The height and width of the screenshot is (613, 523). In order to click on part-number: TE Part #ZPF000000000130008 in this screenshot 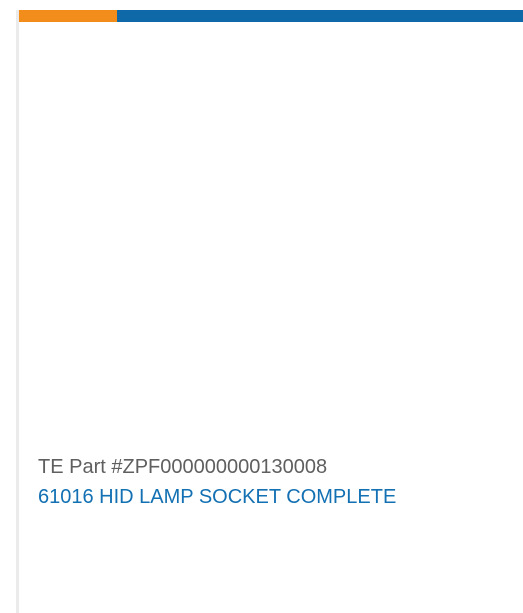, I will do `click(183, 467)`.